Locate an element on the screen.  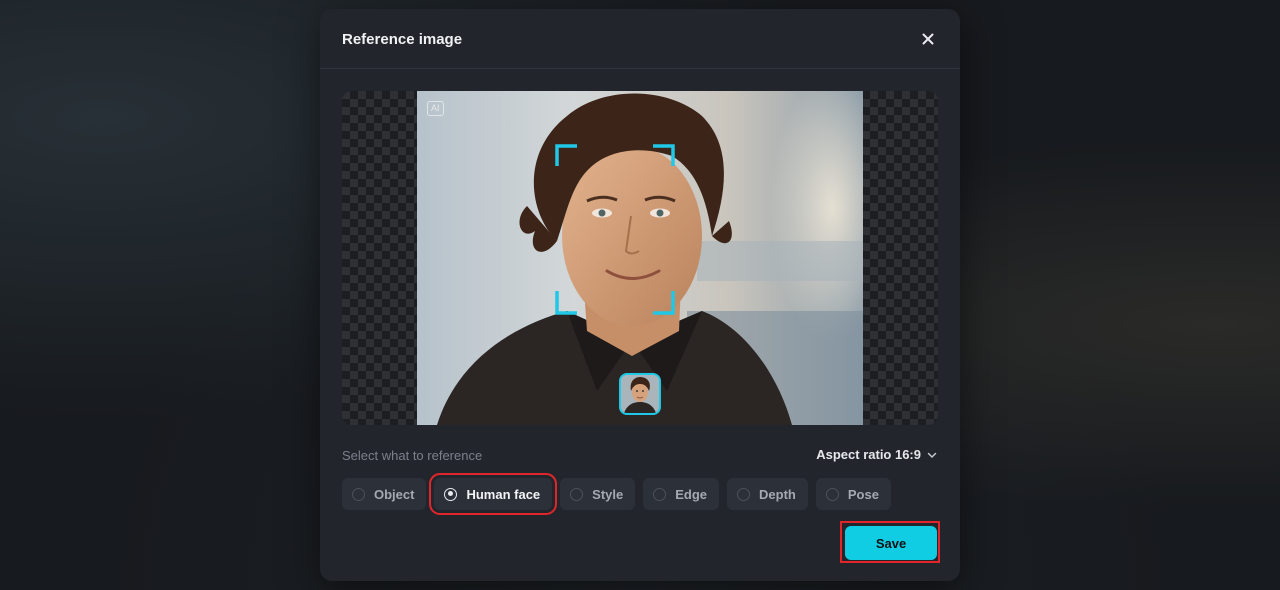
face-thumbnail-image is located at coordinates (640, 394).